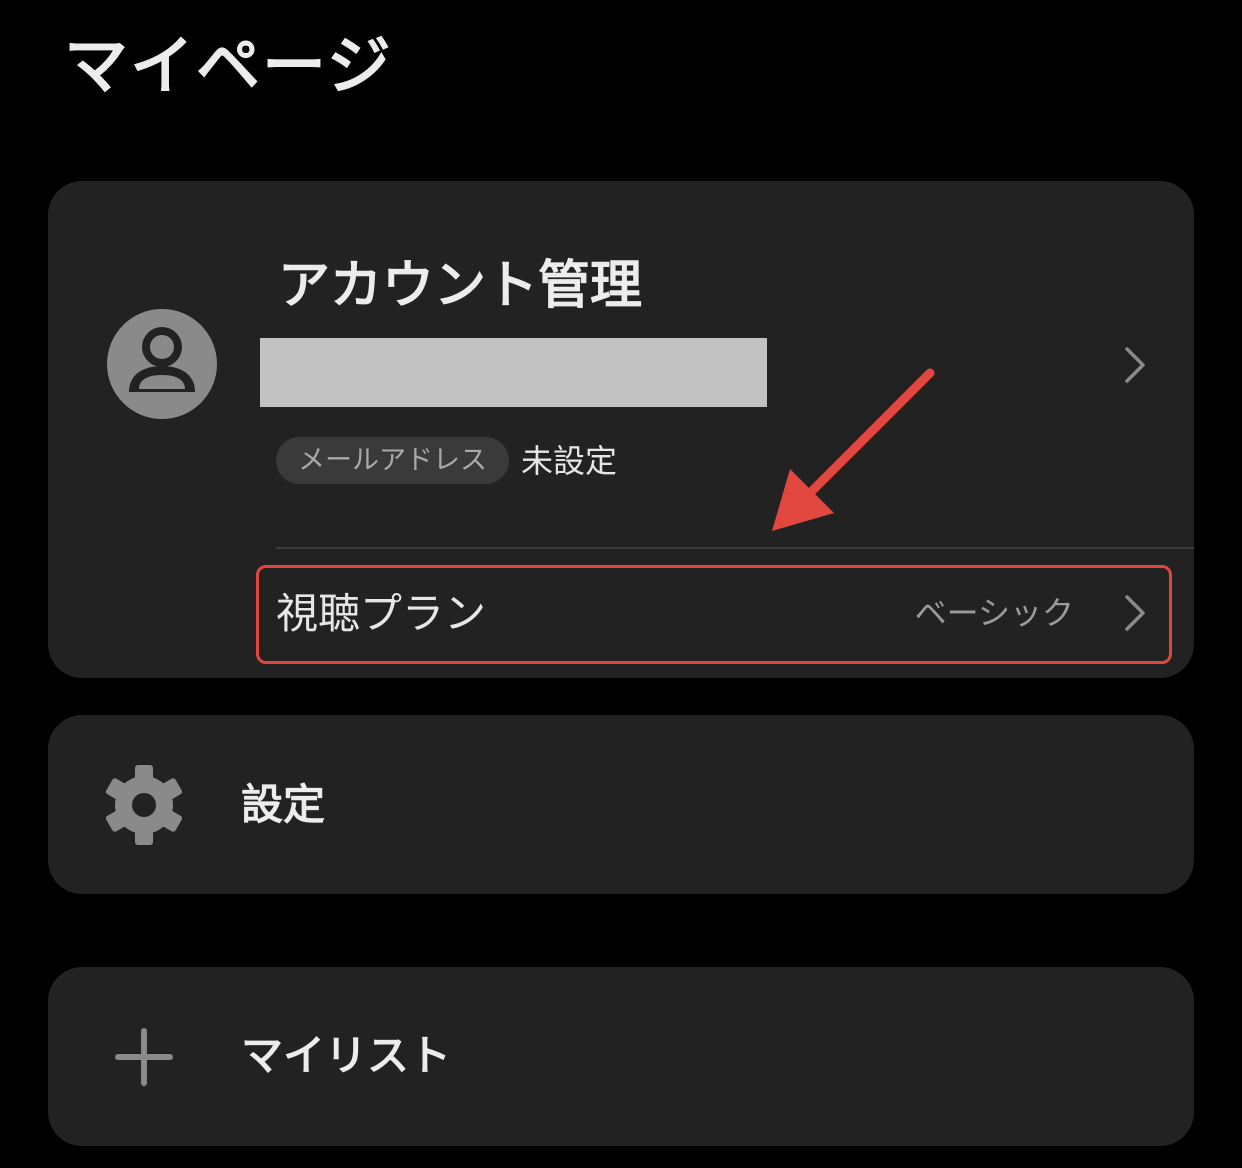 This screenshot has height=1168, width=1242. I want to click on settings-label: 設定, so click(283, 804).